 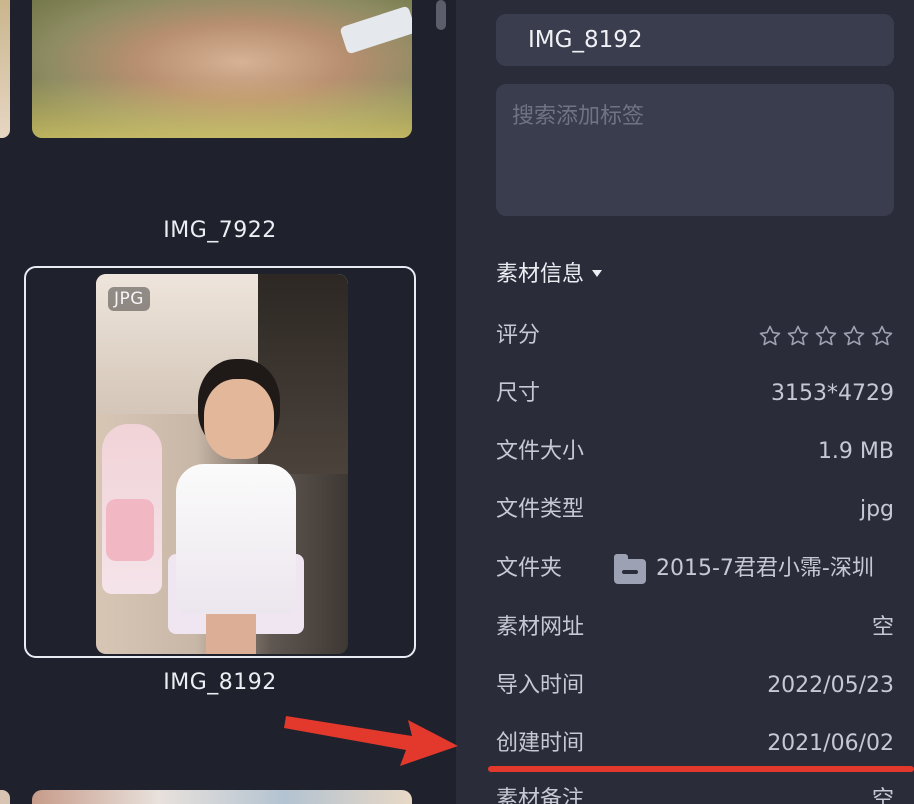 I want to click on row-import-time: 导入时间 2022/05/23, so click(x=695, y=686).